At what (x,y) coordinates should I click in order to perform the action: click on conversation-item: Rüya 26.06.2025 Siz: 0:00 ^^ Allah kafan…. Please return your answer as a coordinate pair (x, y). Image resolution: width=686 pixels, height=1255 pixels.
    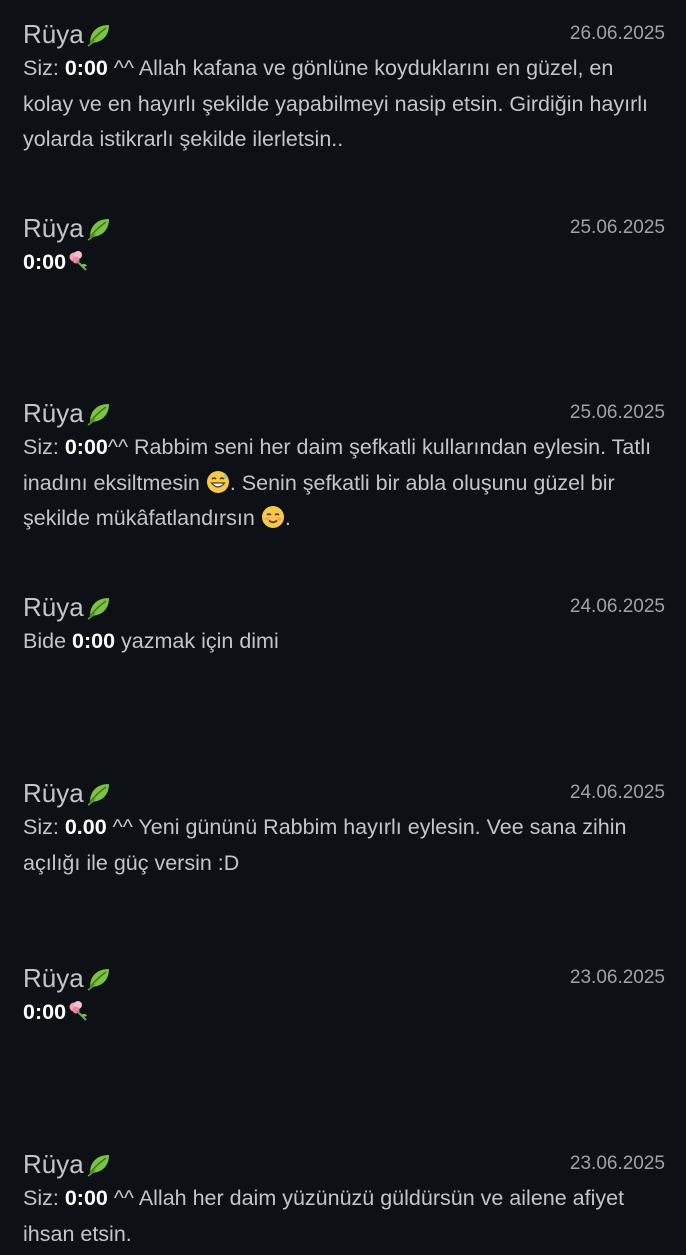
    Looking at the image, I should click on (344, 88).